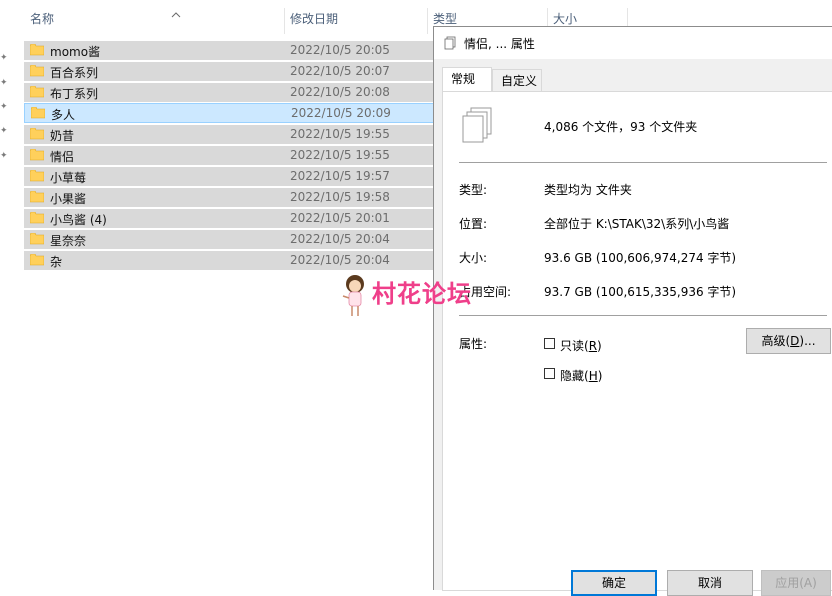 Image resolution: width=832 pixels, height=596 pixels. What do you see at coordinates (614, 583) in the screenshot?
I see `ok-button: 确定` at bounding box center [614, 583].